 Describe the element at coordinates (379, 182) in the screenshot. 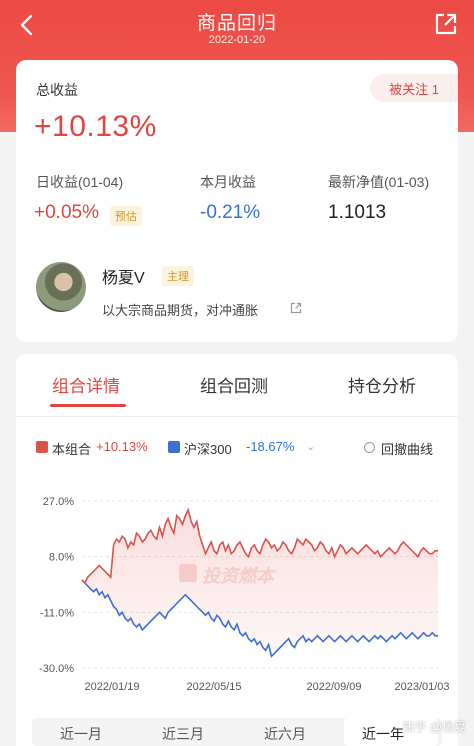

I see `nav-value-label: 最新净值(01-03)` at that location.